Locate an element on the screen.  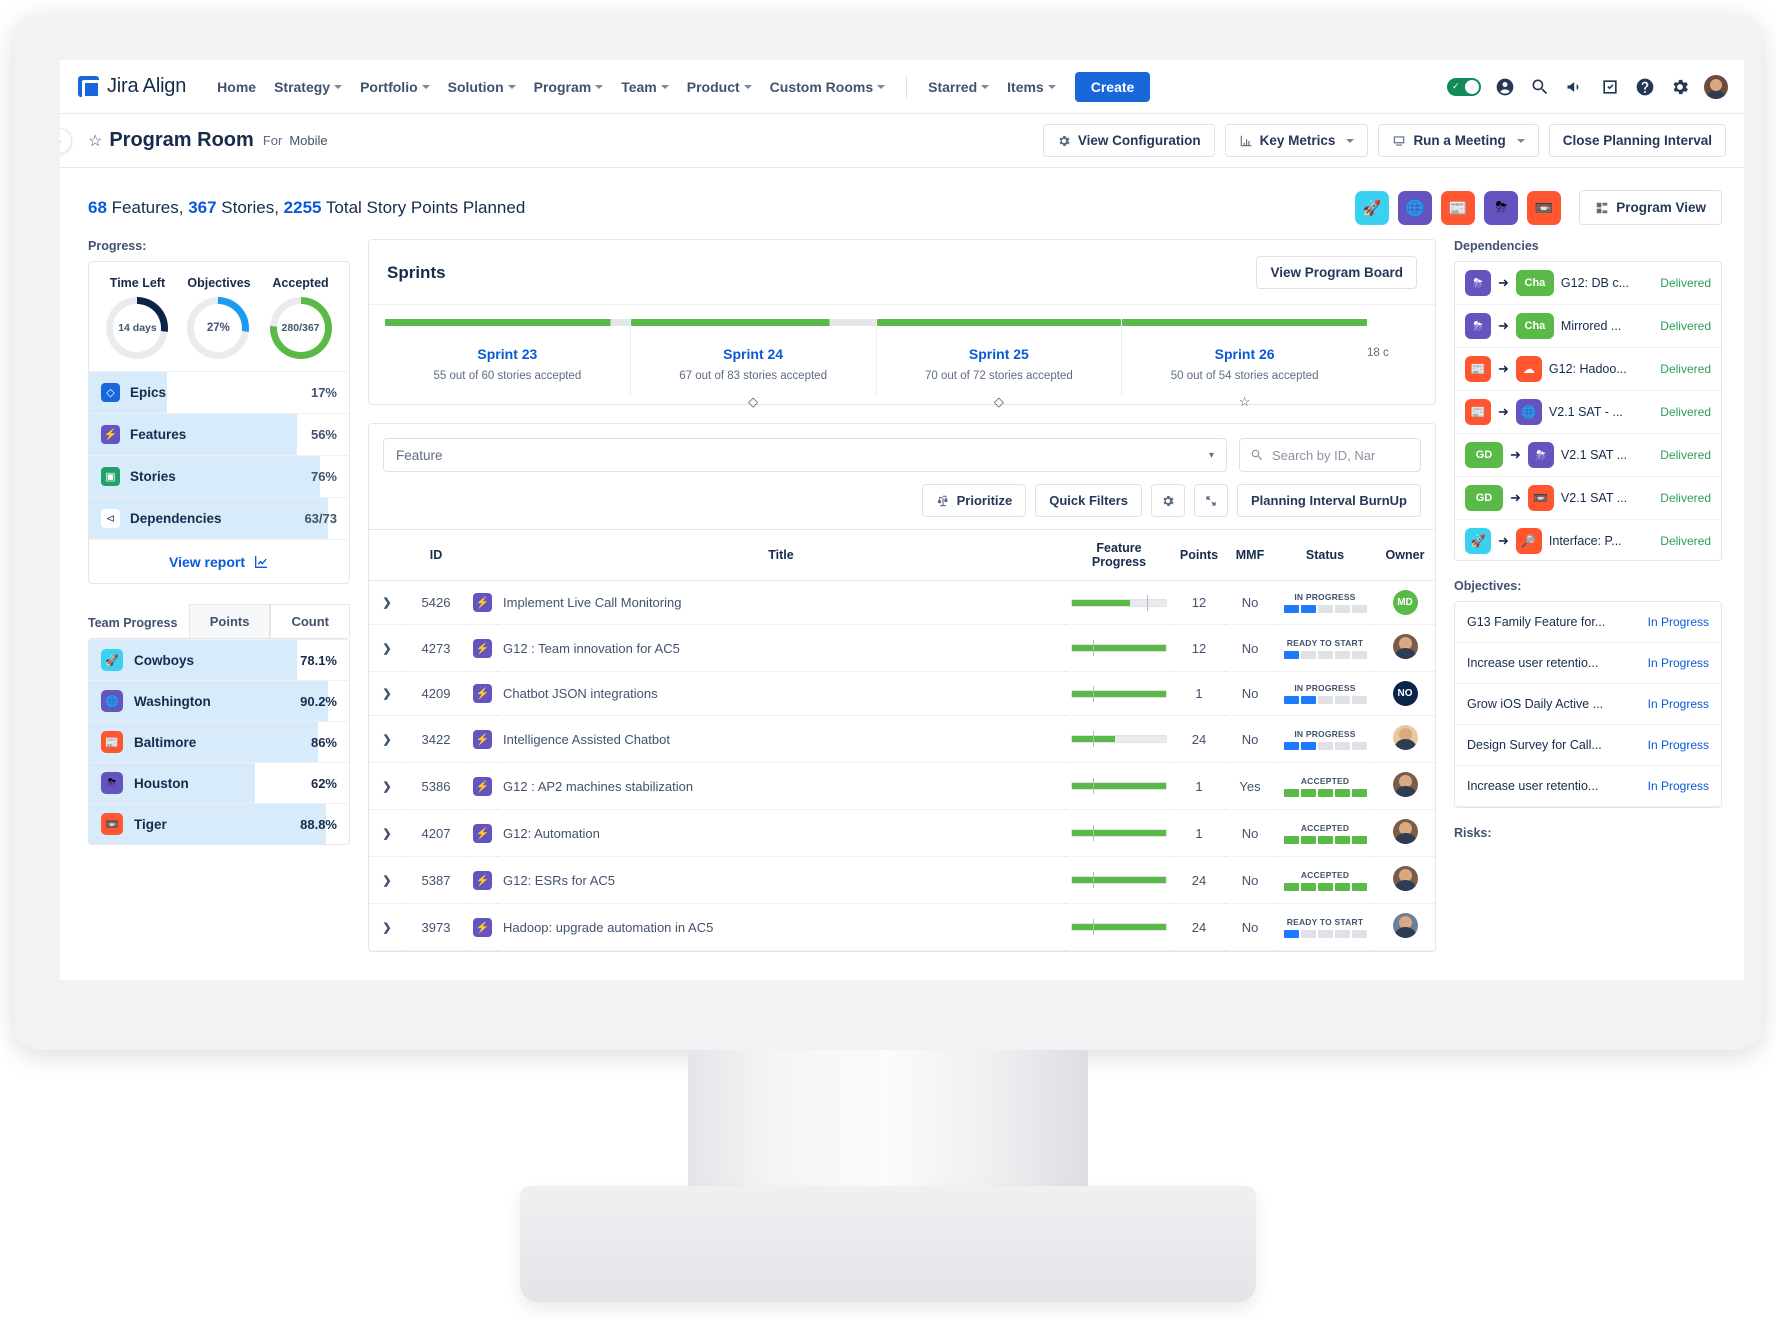
view-report-link: View report is located at coordinates (219, 561).